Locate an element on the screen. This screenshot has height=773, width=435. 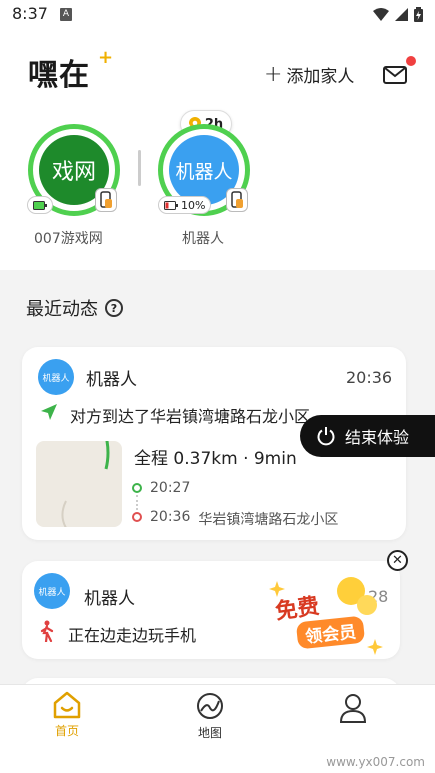
add-family-button: + 添加家人 is located at coordinates (309, 74).